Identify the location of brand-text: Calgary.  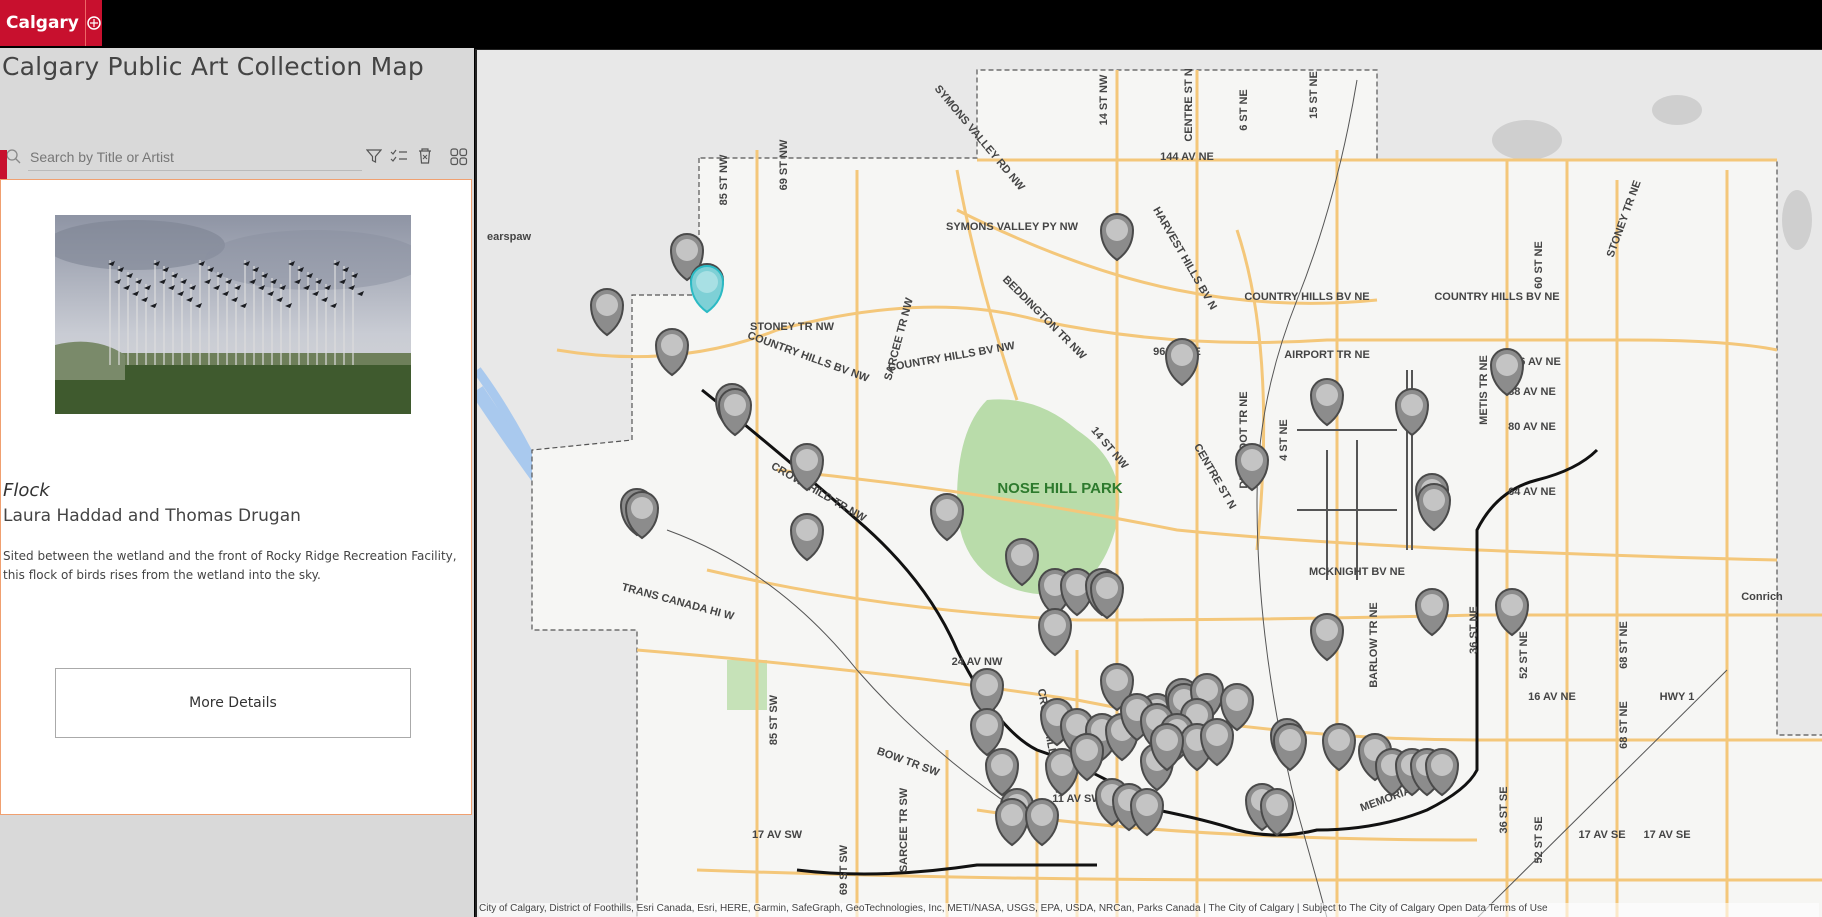
(42, 23).